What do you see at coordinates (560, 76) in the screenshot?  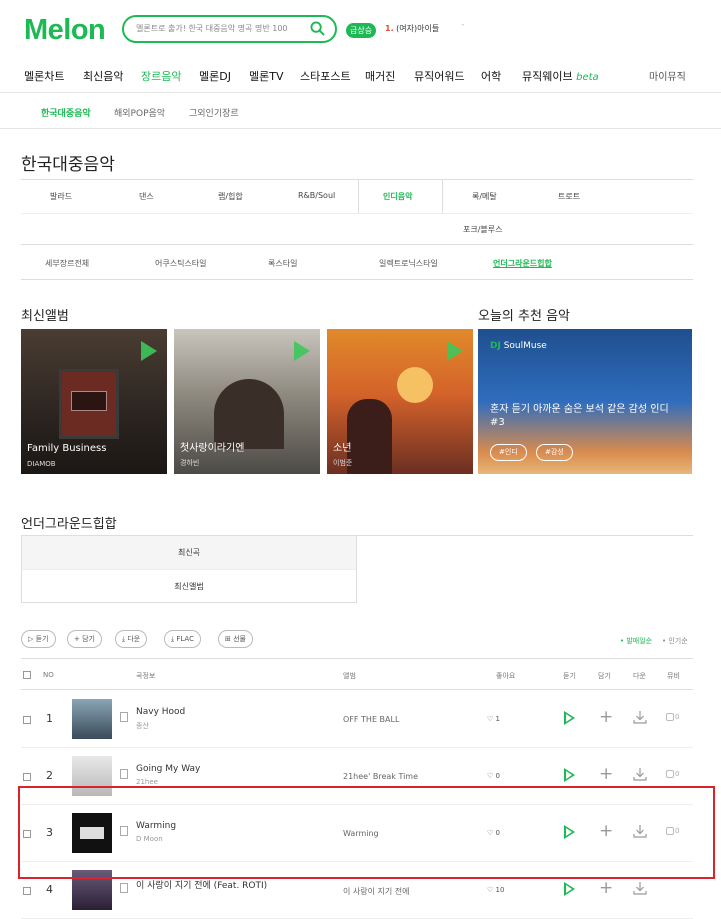 I see `nav-wave: 뮤직웨이브 beta` at bounding box center [560, 76].